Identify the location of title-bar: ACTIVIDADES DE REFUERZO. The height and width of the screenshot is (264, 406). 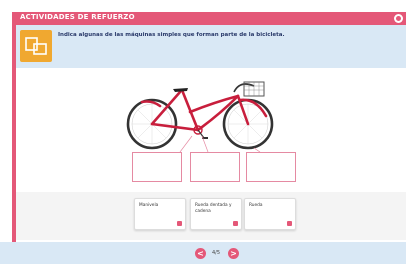
(209, 18).